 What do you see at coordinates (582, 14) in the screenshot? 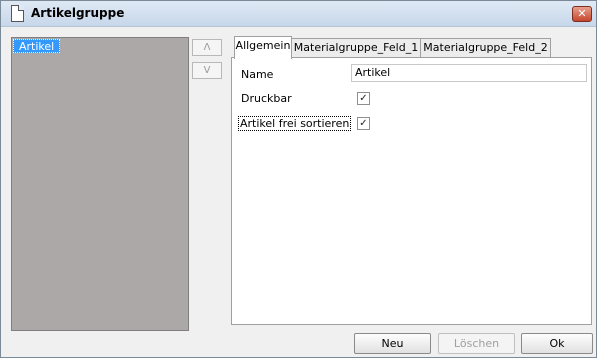
I see `close-button: ✕` at bounding box center [582, 14].